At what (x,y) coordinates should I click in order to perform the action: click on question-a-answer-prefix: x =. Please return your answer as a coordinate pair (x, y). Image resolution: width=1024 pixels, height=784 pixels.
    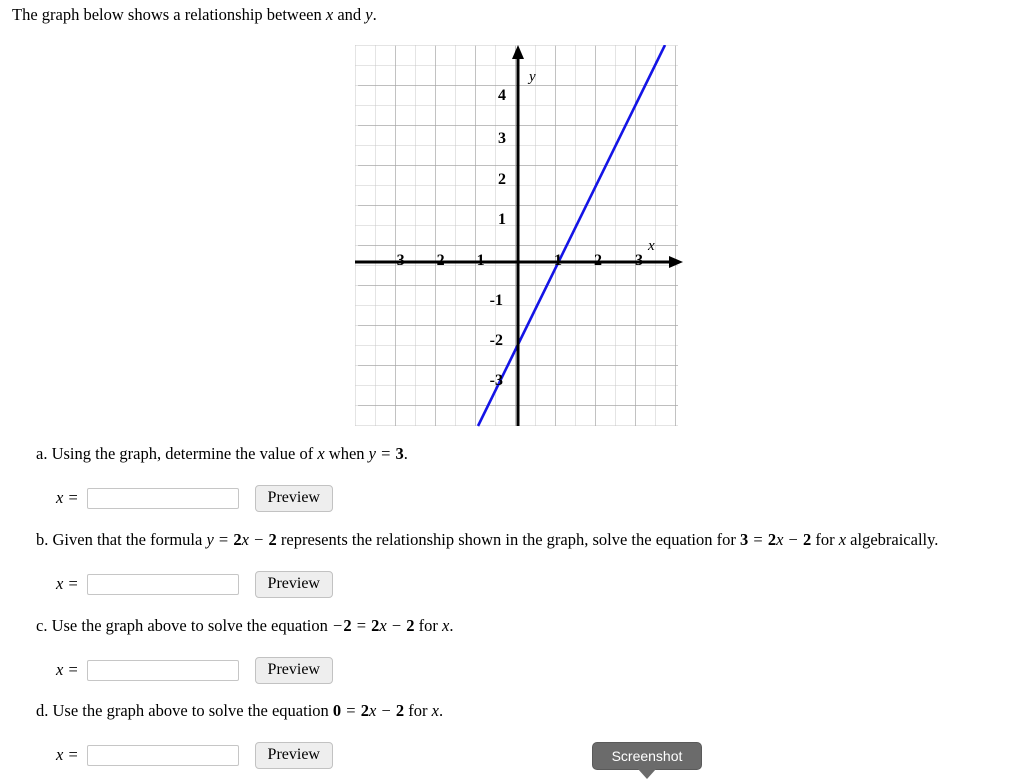
    Looking at the image, I should click on (67, 497).